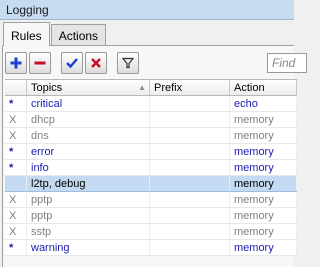 This screenshot has height=267, width=320. Describe the element at coordinates (88, 151) in the screenshot. I see `row-topics: error` at that location.